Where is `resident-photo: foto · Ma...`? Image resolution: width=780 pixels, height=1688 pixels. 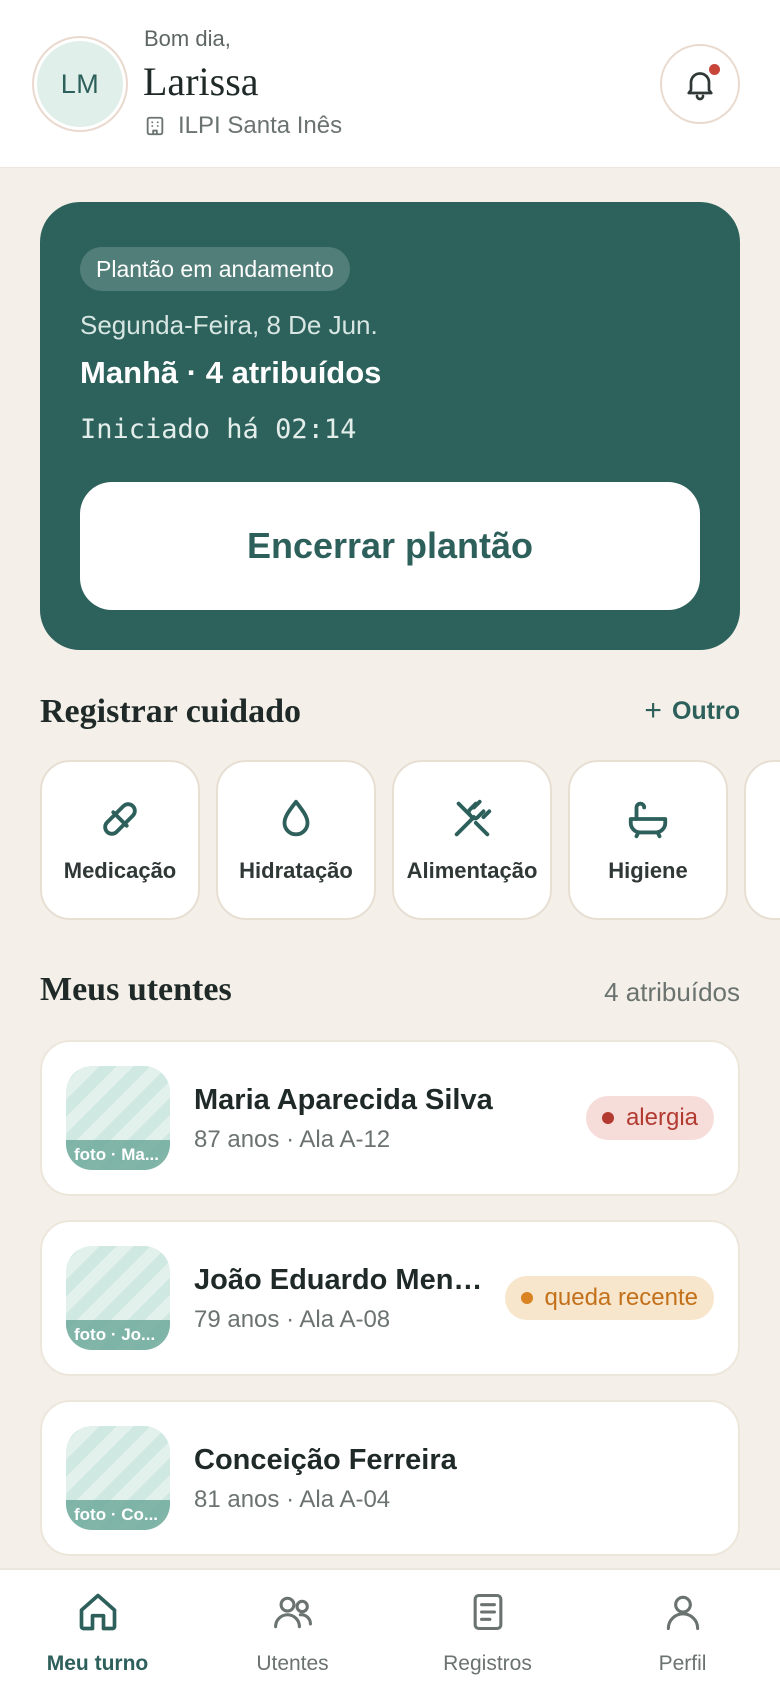 resident-photo: foto · Ma... is located at coordinates (118, 1118).